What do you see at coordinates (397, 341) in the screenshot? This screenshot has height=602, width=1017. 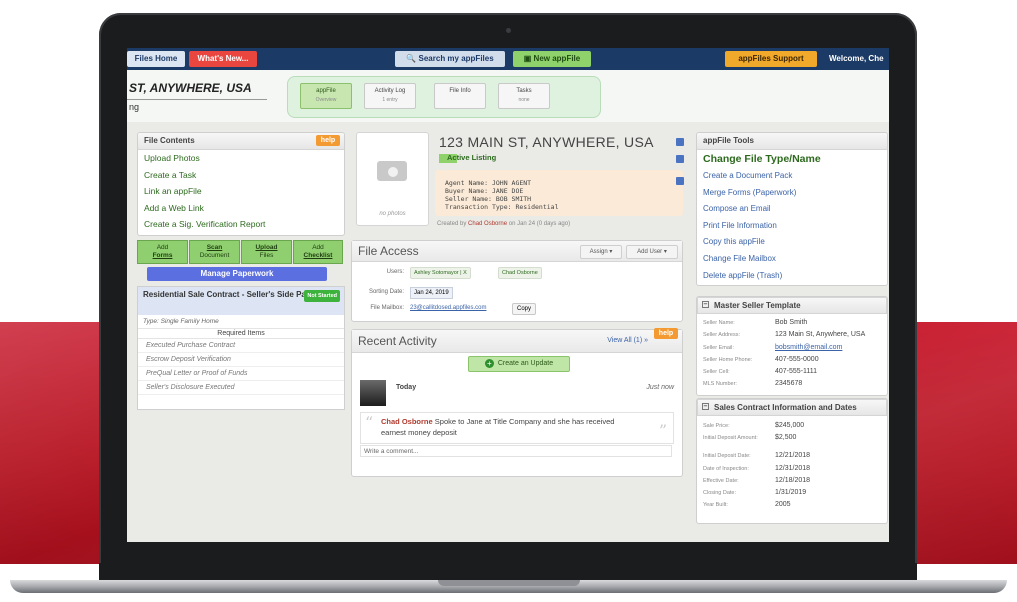 I see `recent-activity-title: Recent Activity` at bounding box center [397, 341].